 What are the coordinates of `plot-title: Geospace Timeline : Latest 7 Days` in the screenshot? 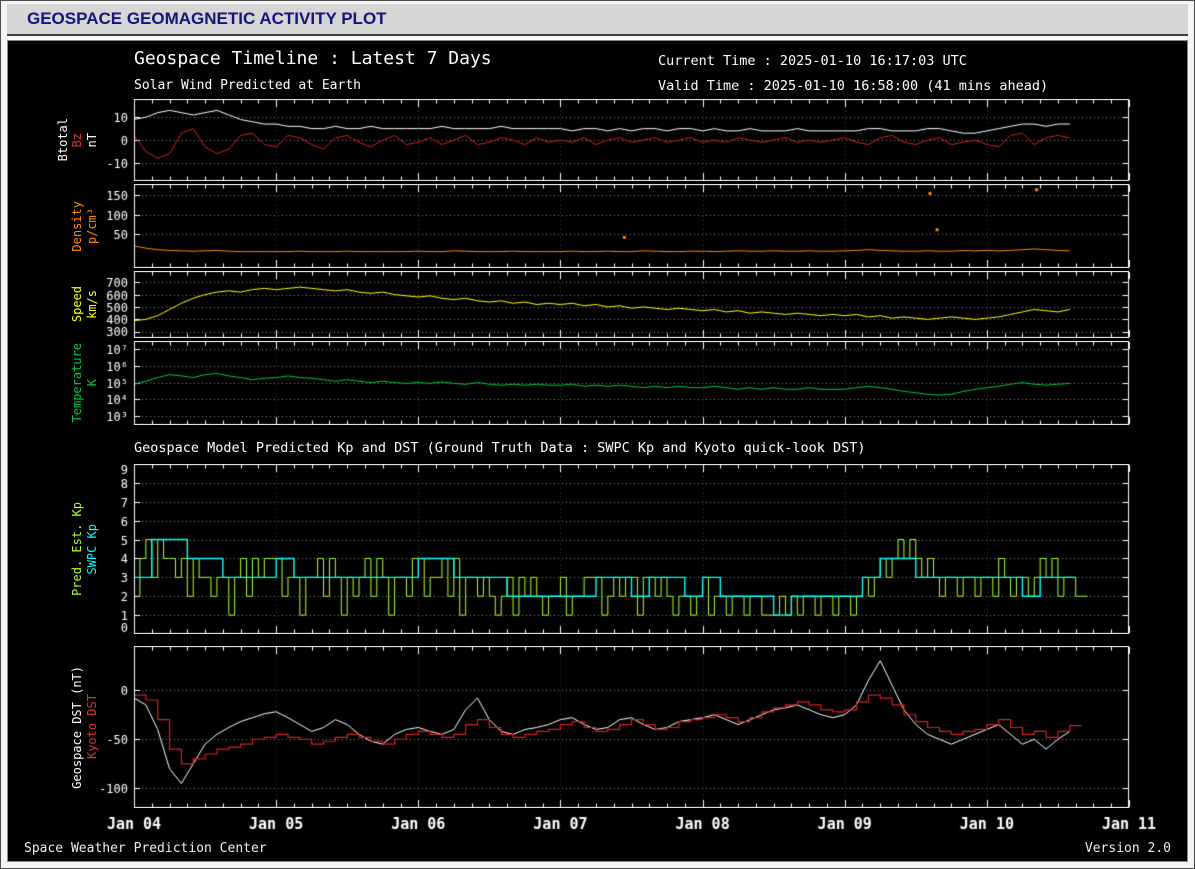 It's located at (313, 58).